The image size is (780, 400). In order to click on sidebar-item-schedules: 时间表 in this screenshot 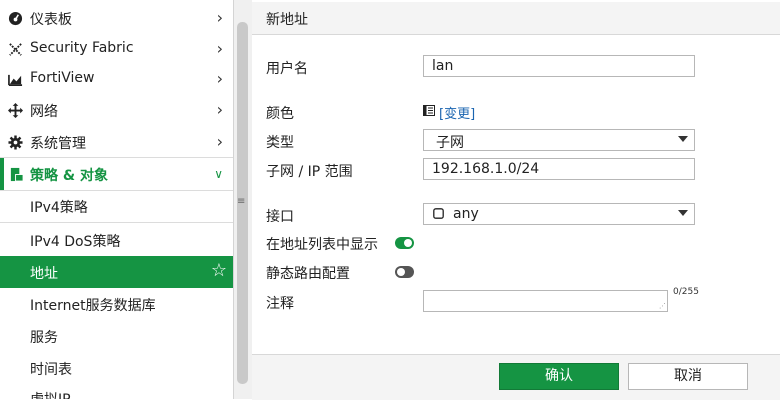, I will do `click(116, 368)`.